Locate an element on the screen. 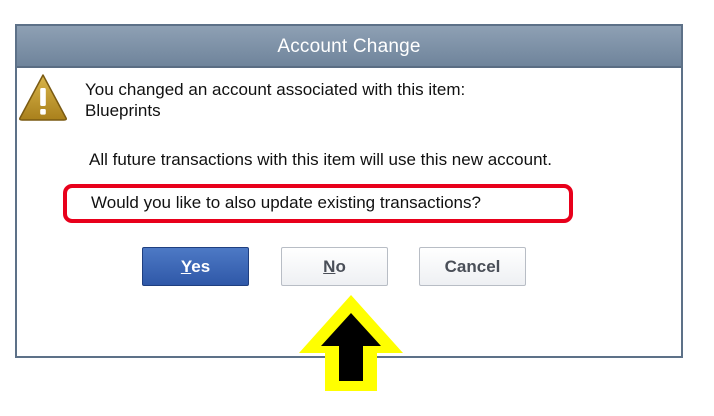  cancel-button: Cancel is located at coordinates (472, 266).